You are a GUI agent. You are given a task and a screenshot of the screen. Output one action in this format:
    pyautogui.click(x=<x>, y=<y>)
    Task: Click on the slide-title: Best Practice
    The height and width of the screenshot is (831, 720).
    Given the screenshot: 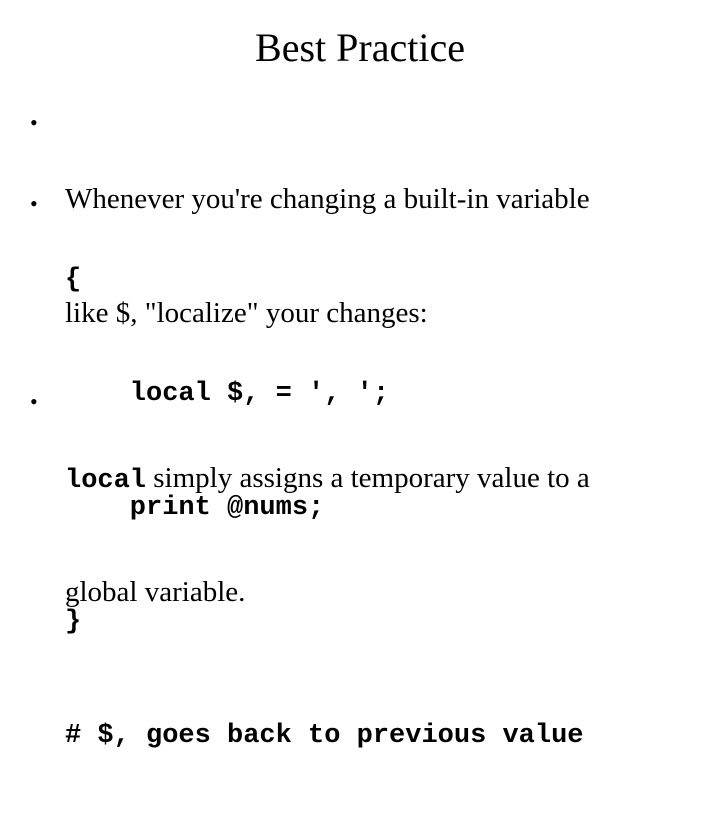 What is the action you would take?
    pyautogui.click(x=360, y=47)
    